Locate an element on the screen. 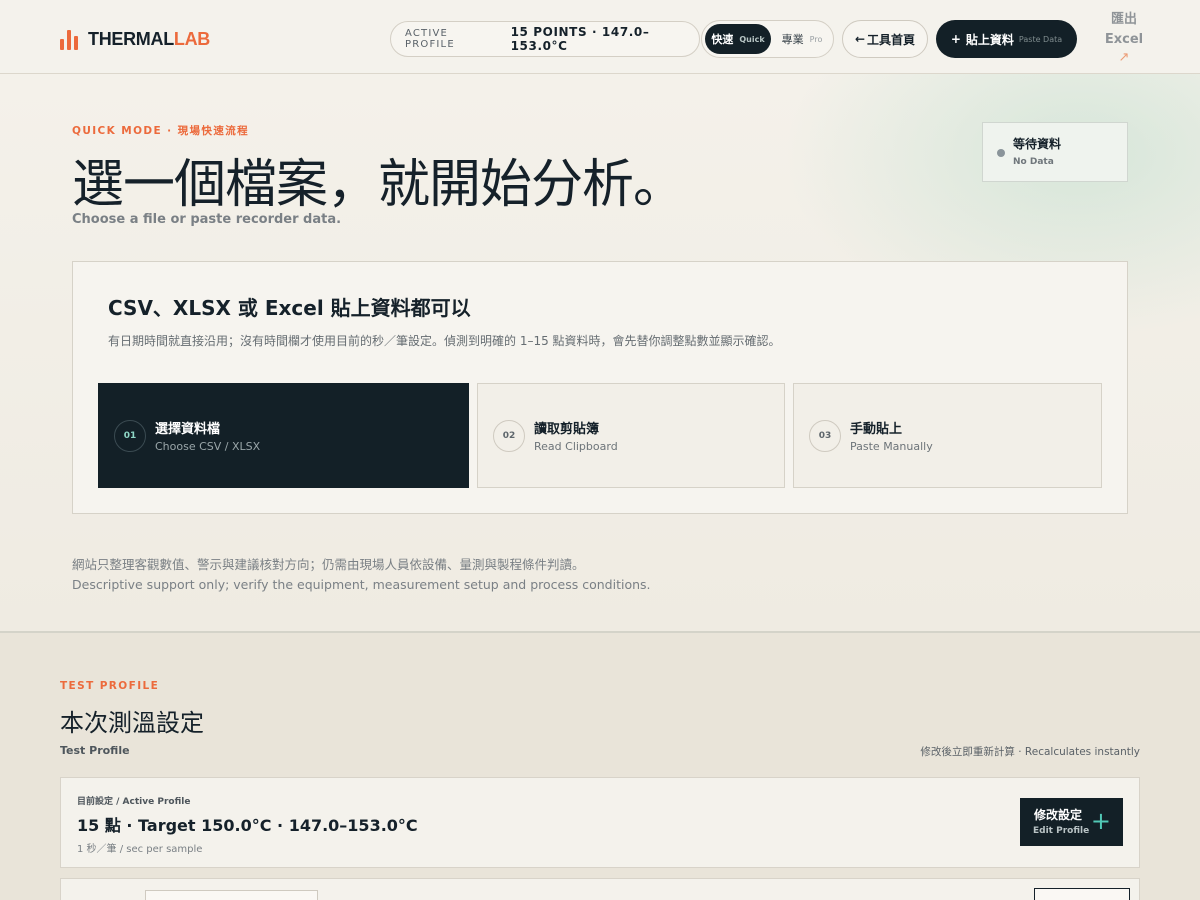  status-subtitle: No Data is located at coordinates (1033, 162).